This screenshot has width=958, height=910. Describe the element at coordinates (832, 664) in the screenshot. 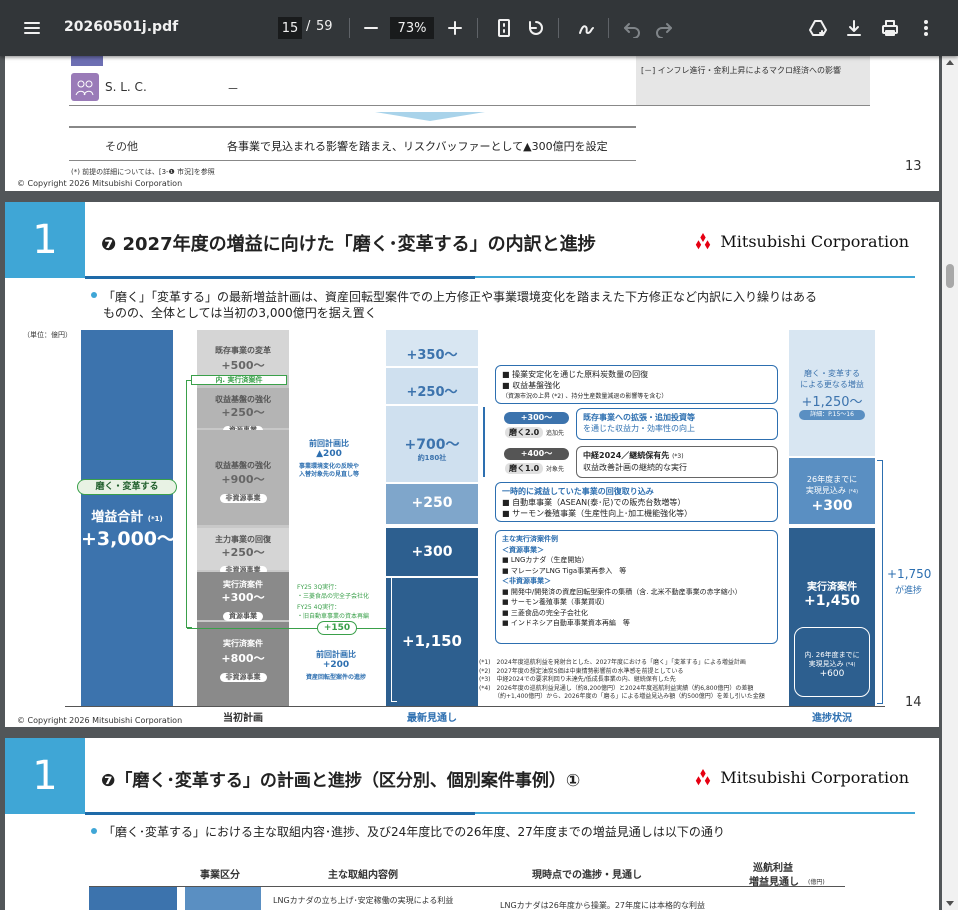

I see `progress-inner-line2-wrap: 実現見込み (*4)` at that location.